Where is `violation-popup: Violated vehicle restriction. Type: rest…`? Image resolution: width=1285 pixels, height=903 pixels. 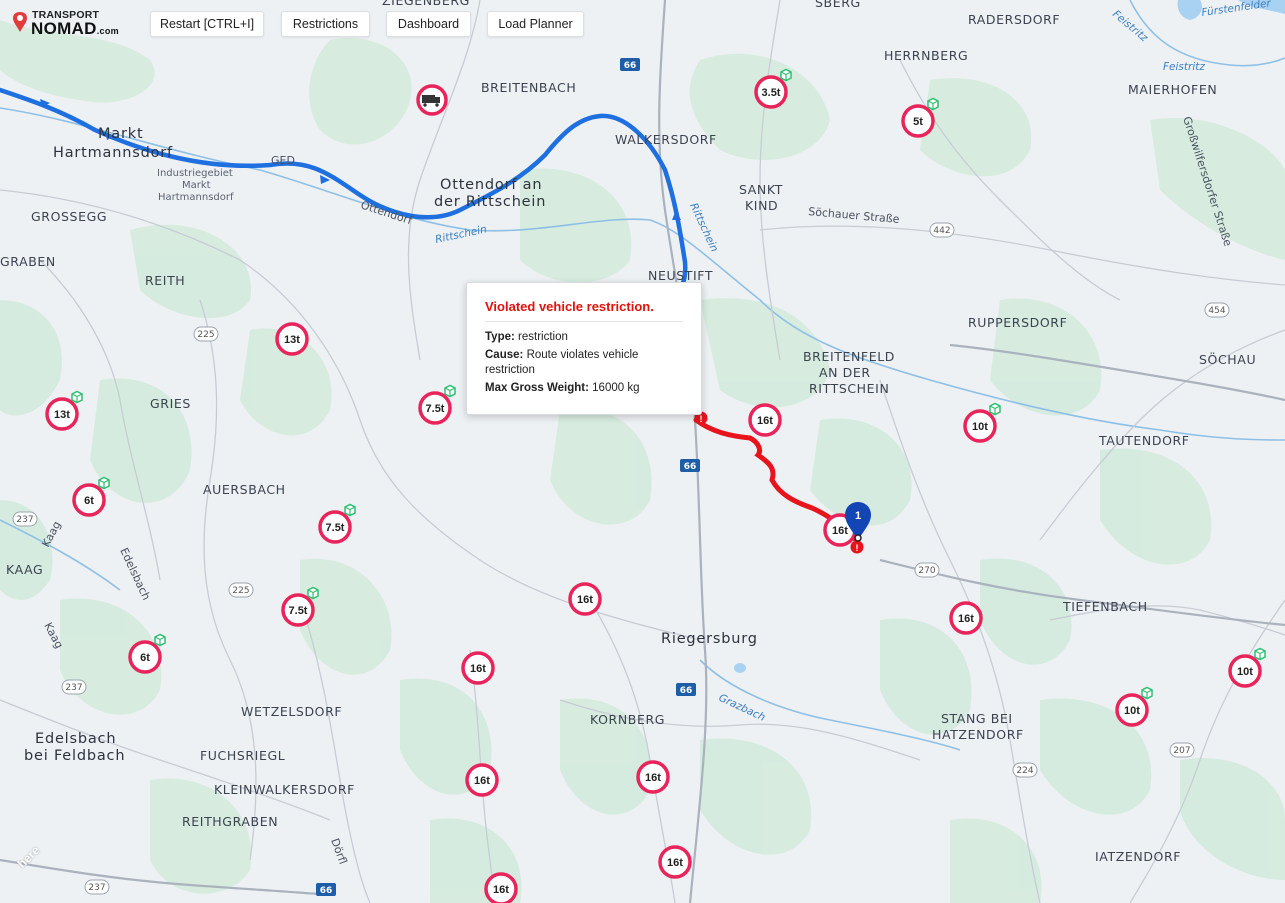
violation-popup: Violated vehicle restriction. Type: rest… is located at coordinates (584, 348).